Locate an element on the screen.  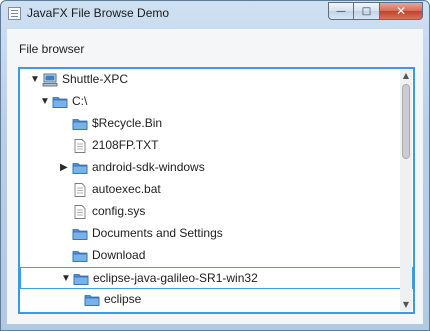
window-controls: — □ ✕ is located at coordinates (375, 11).